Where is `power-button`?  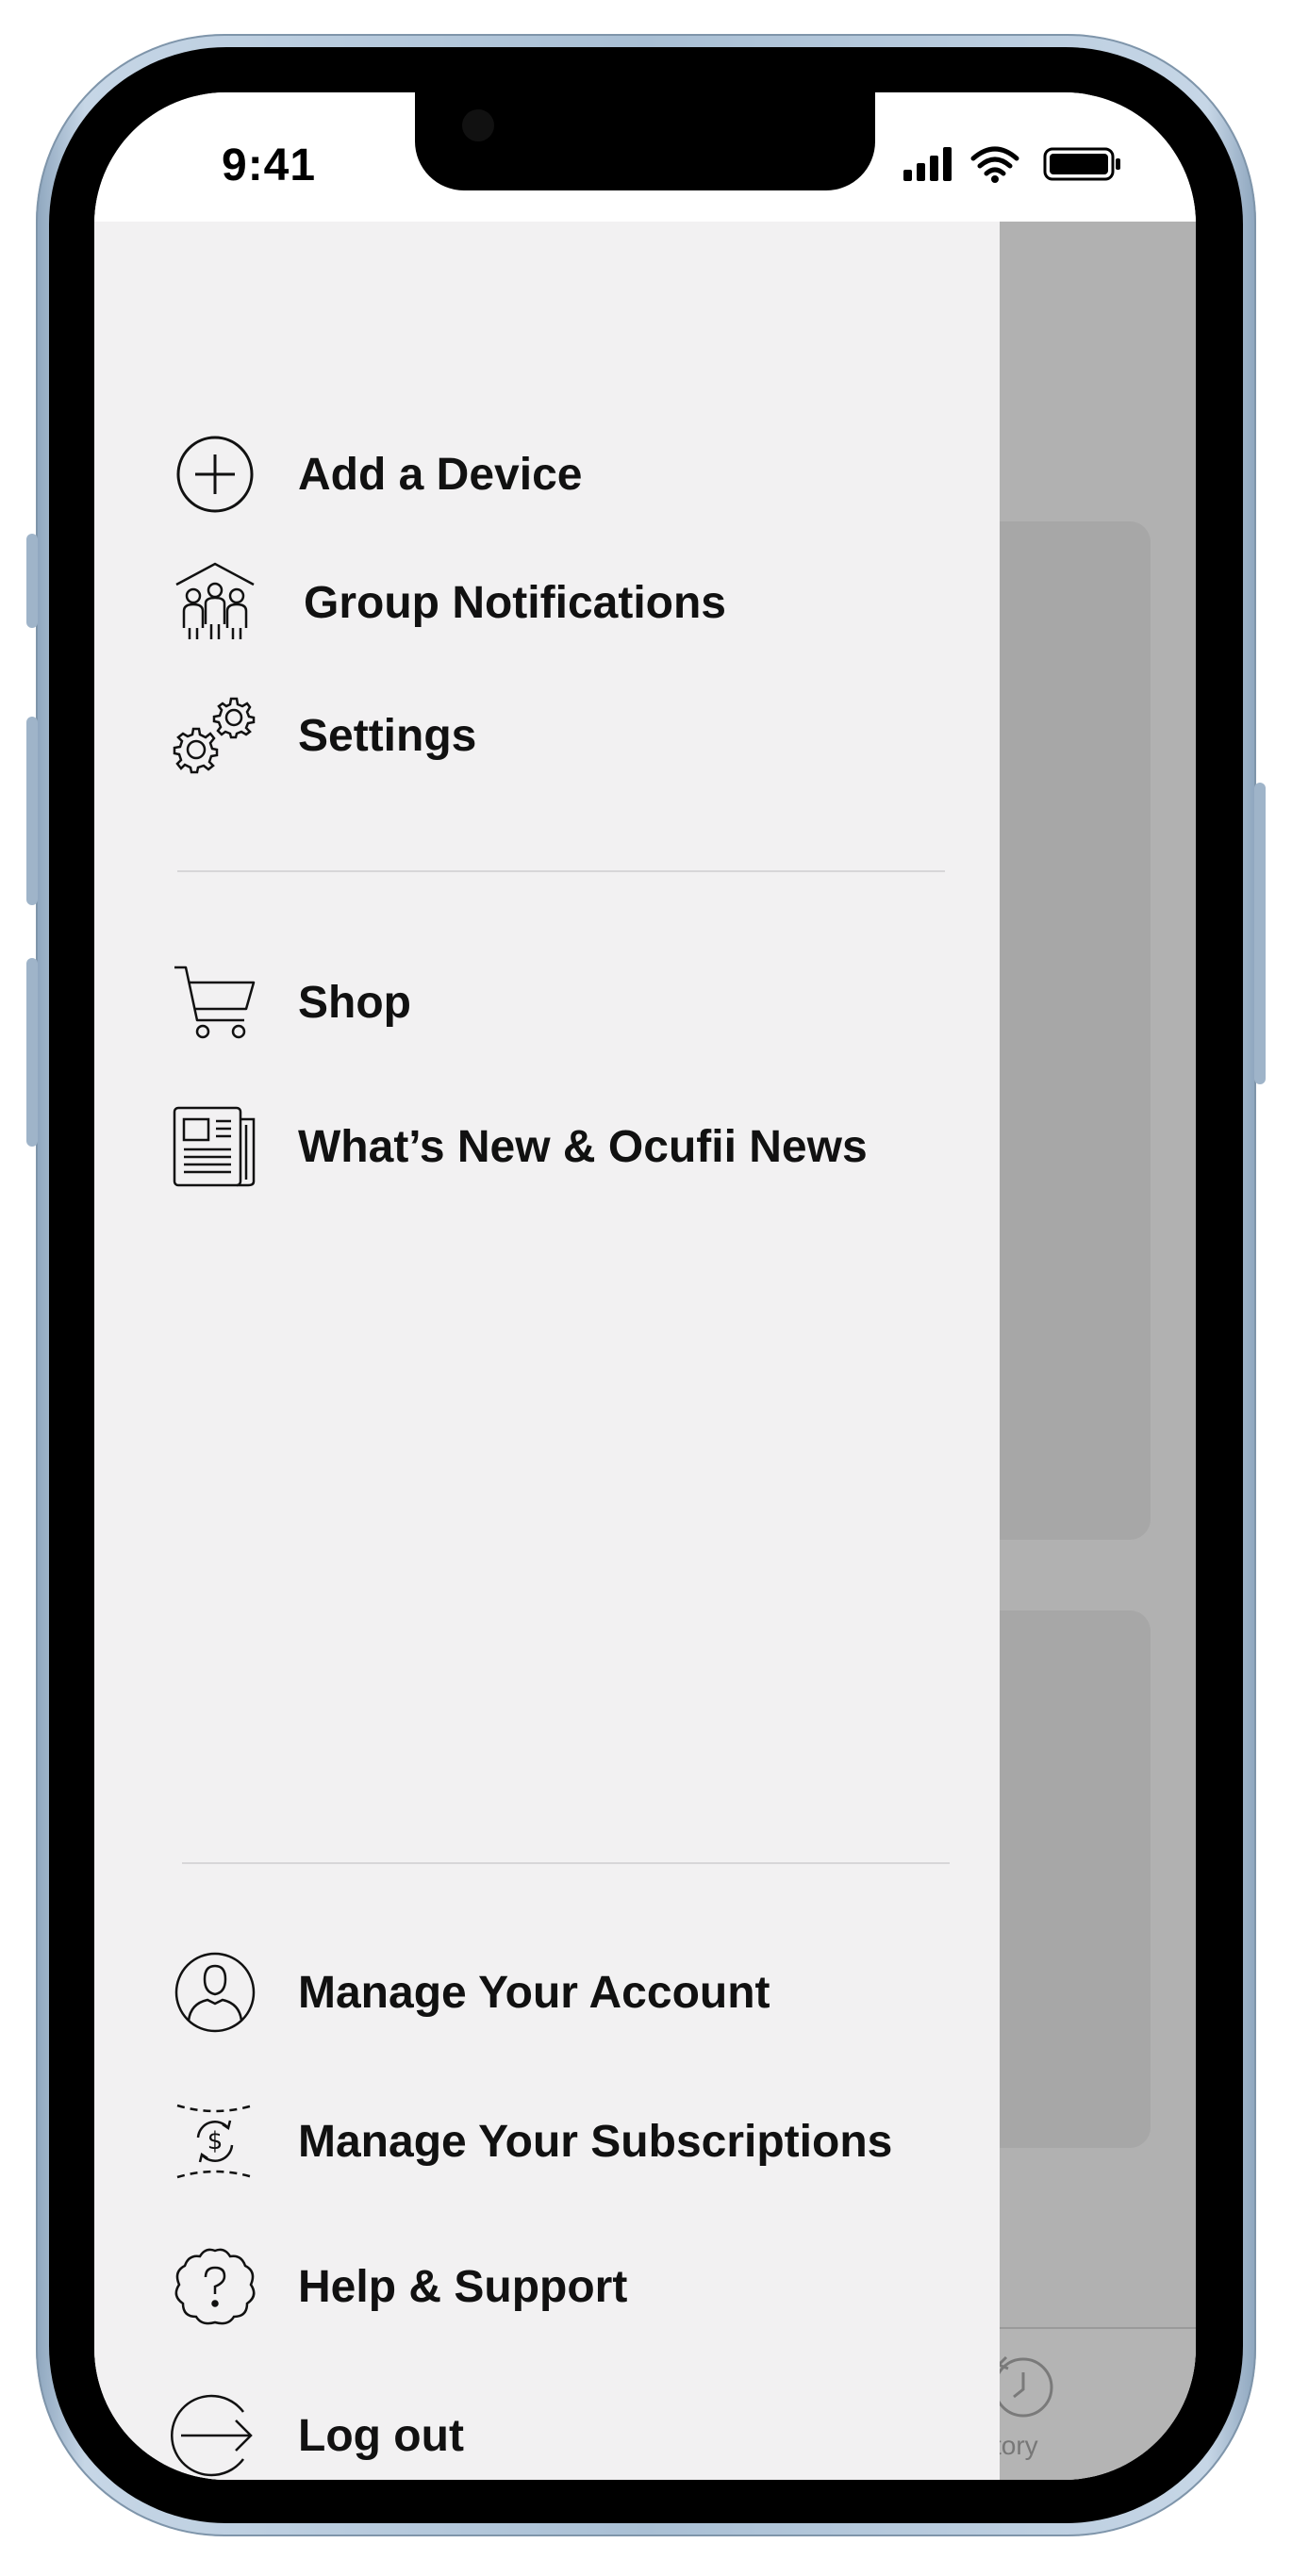 power-button is located at coordinates (1260, 933).